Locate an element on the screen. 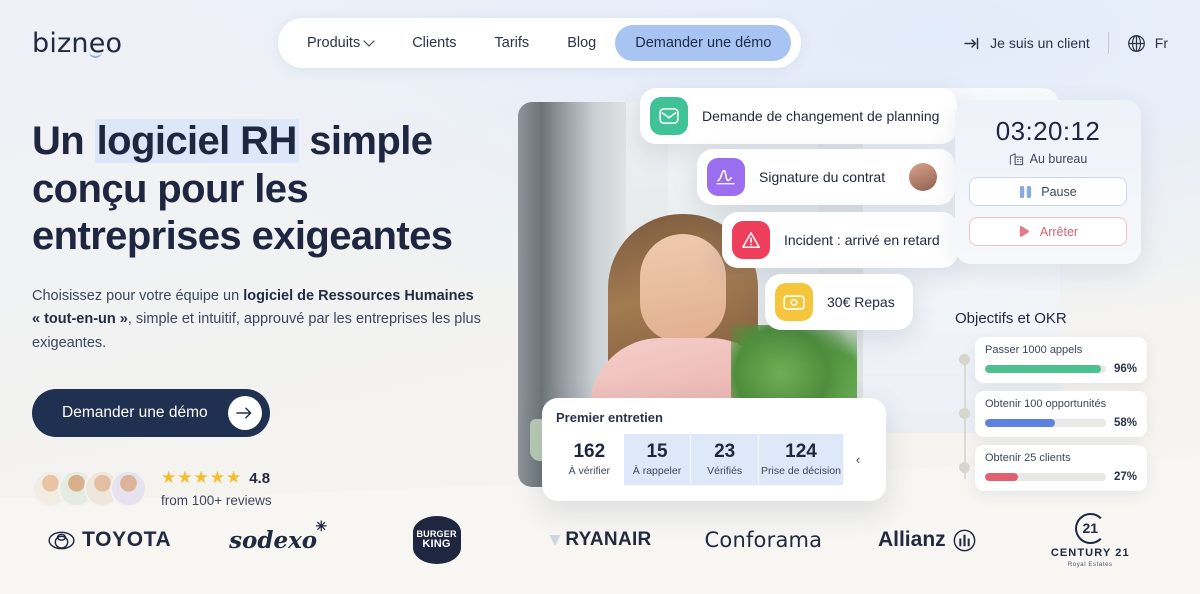 The width and height of the screenshot is (1200, 594). login-arrow-icon is located at coordinates (971, 43).